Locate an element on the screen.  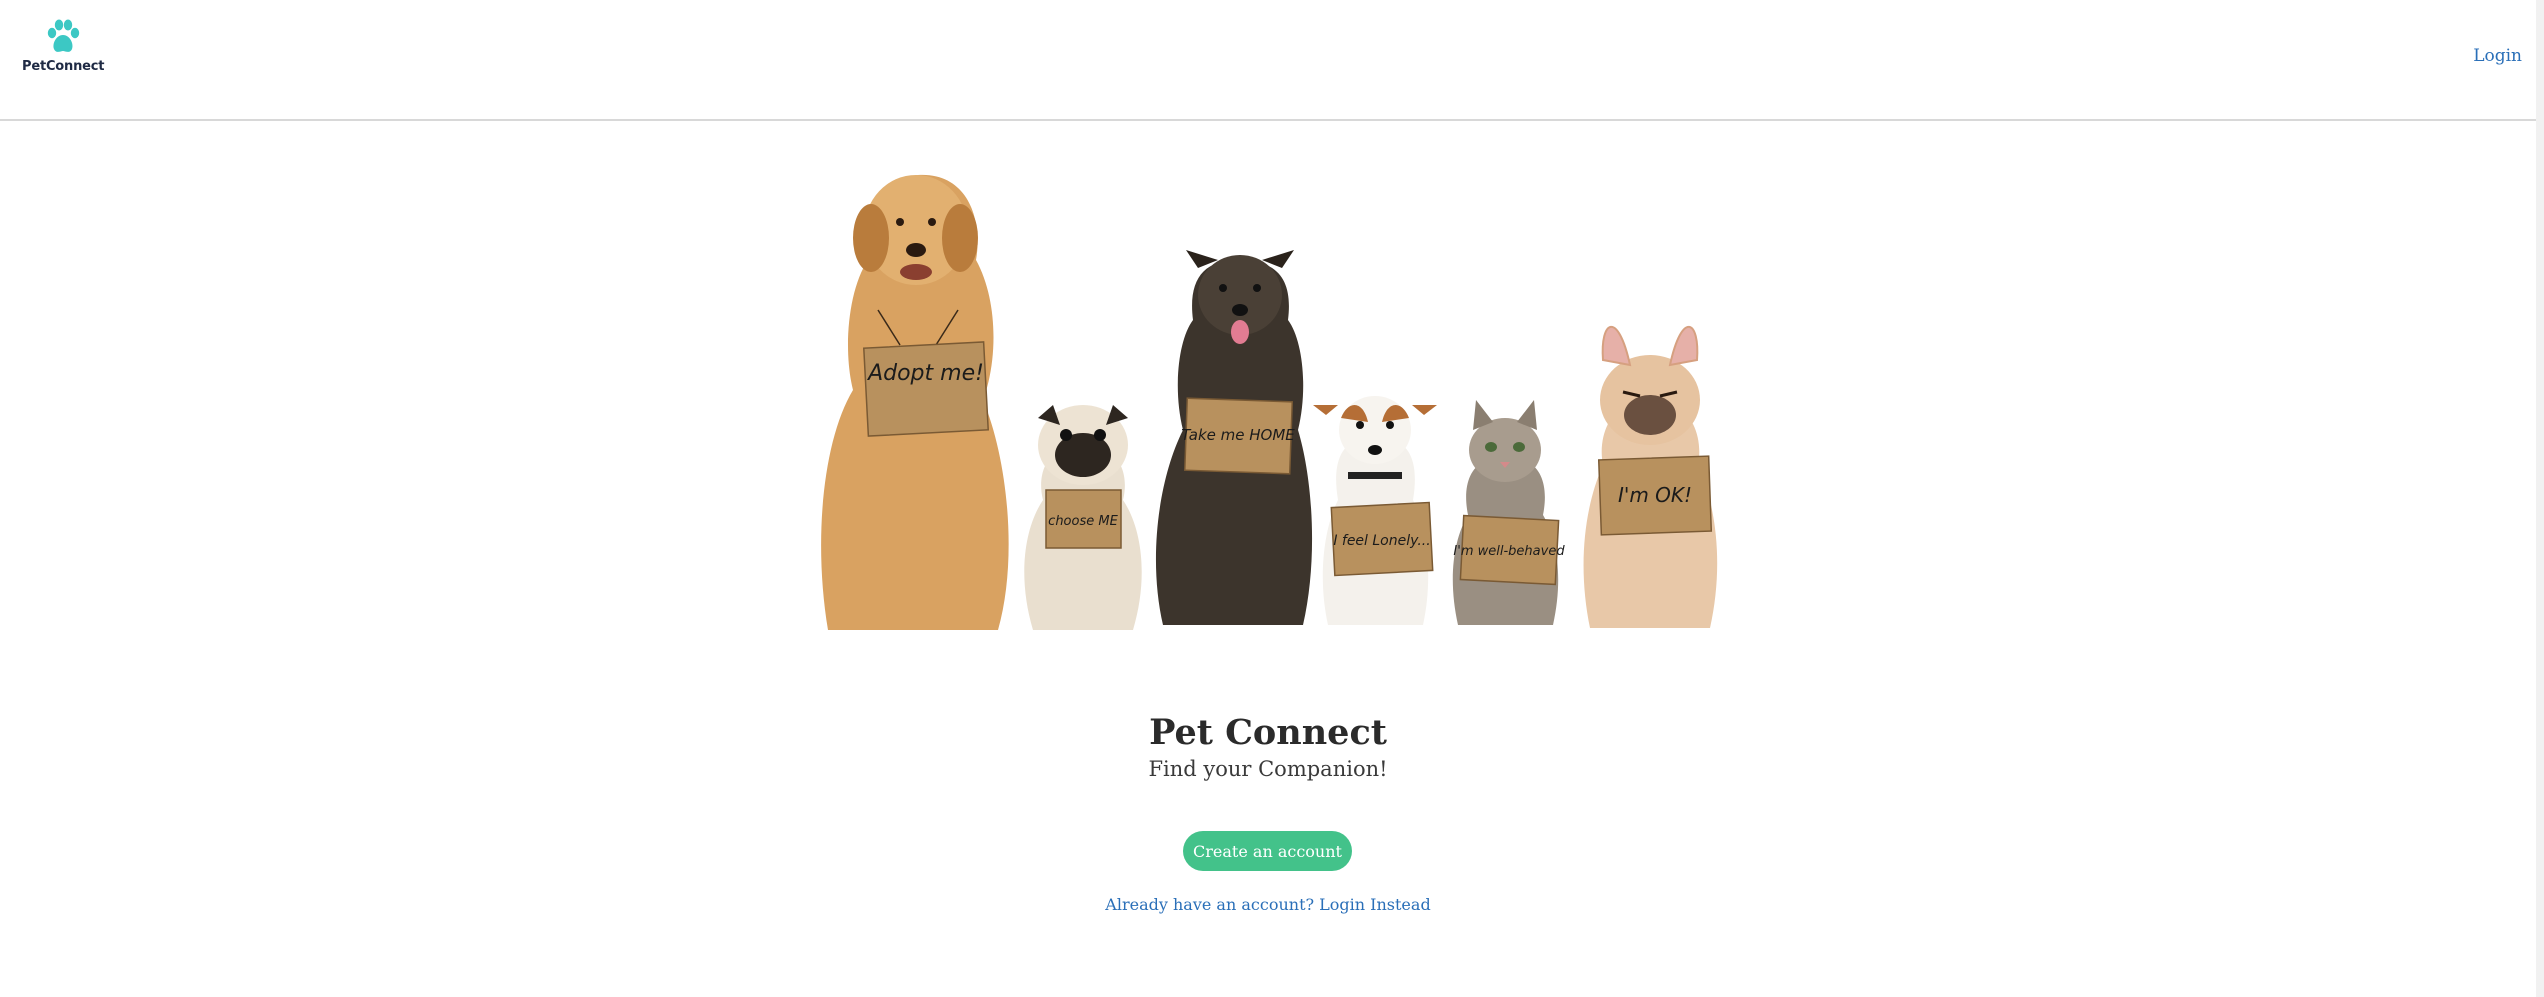
brand-logo: PetConnect is located at coordinates (63, 49).